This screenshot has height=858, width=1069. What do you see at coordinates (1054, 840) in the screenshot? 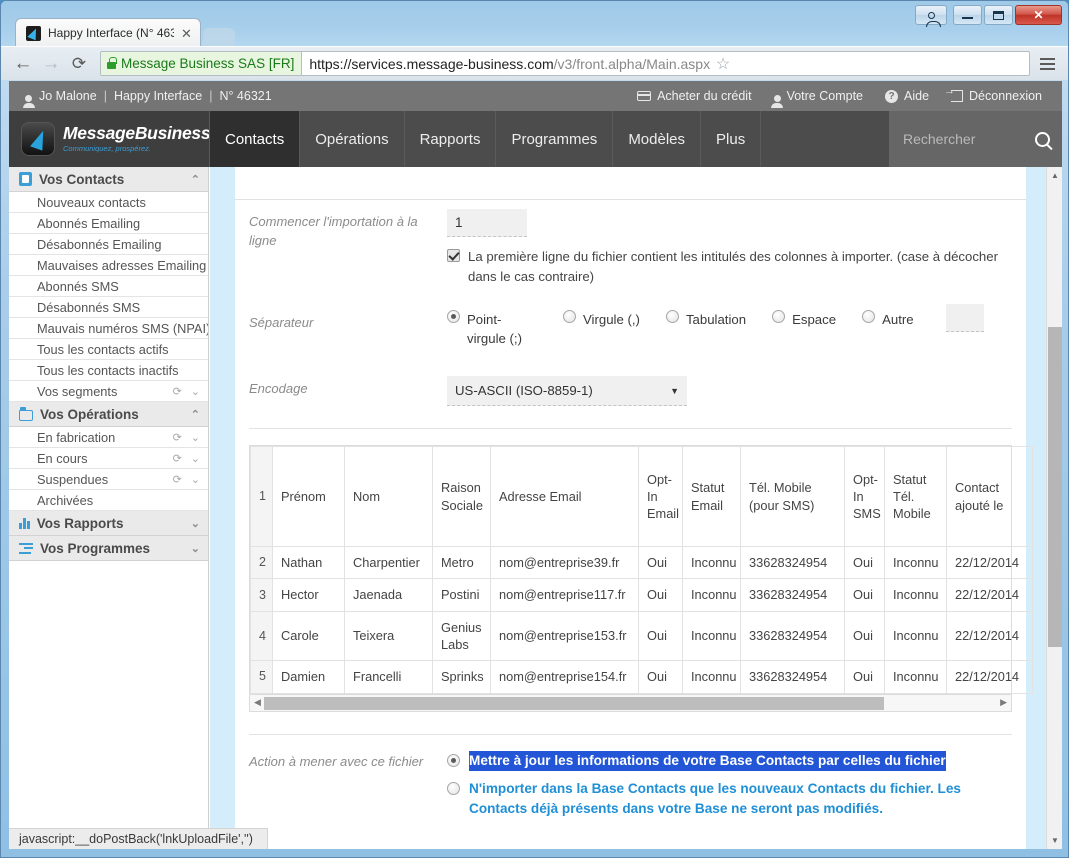
I see `scroll-down-arrow-icon: ▼` at bounding box center [1054, 840].